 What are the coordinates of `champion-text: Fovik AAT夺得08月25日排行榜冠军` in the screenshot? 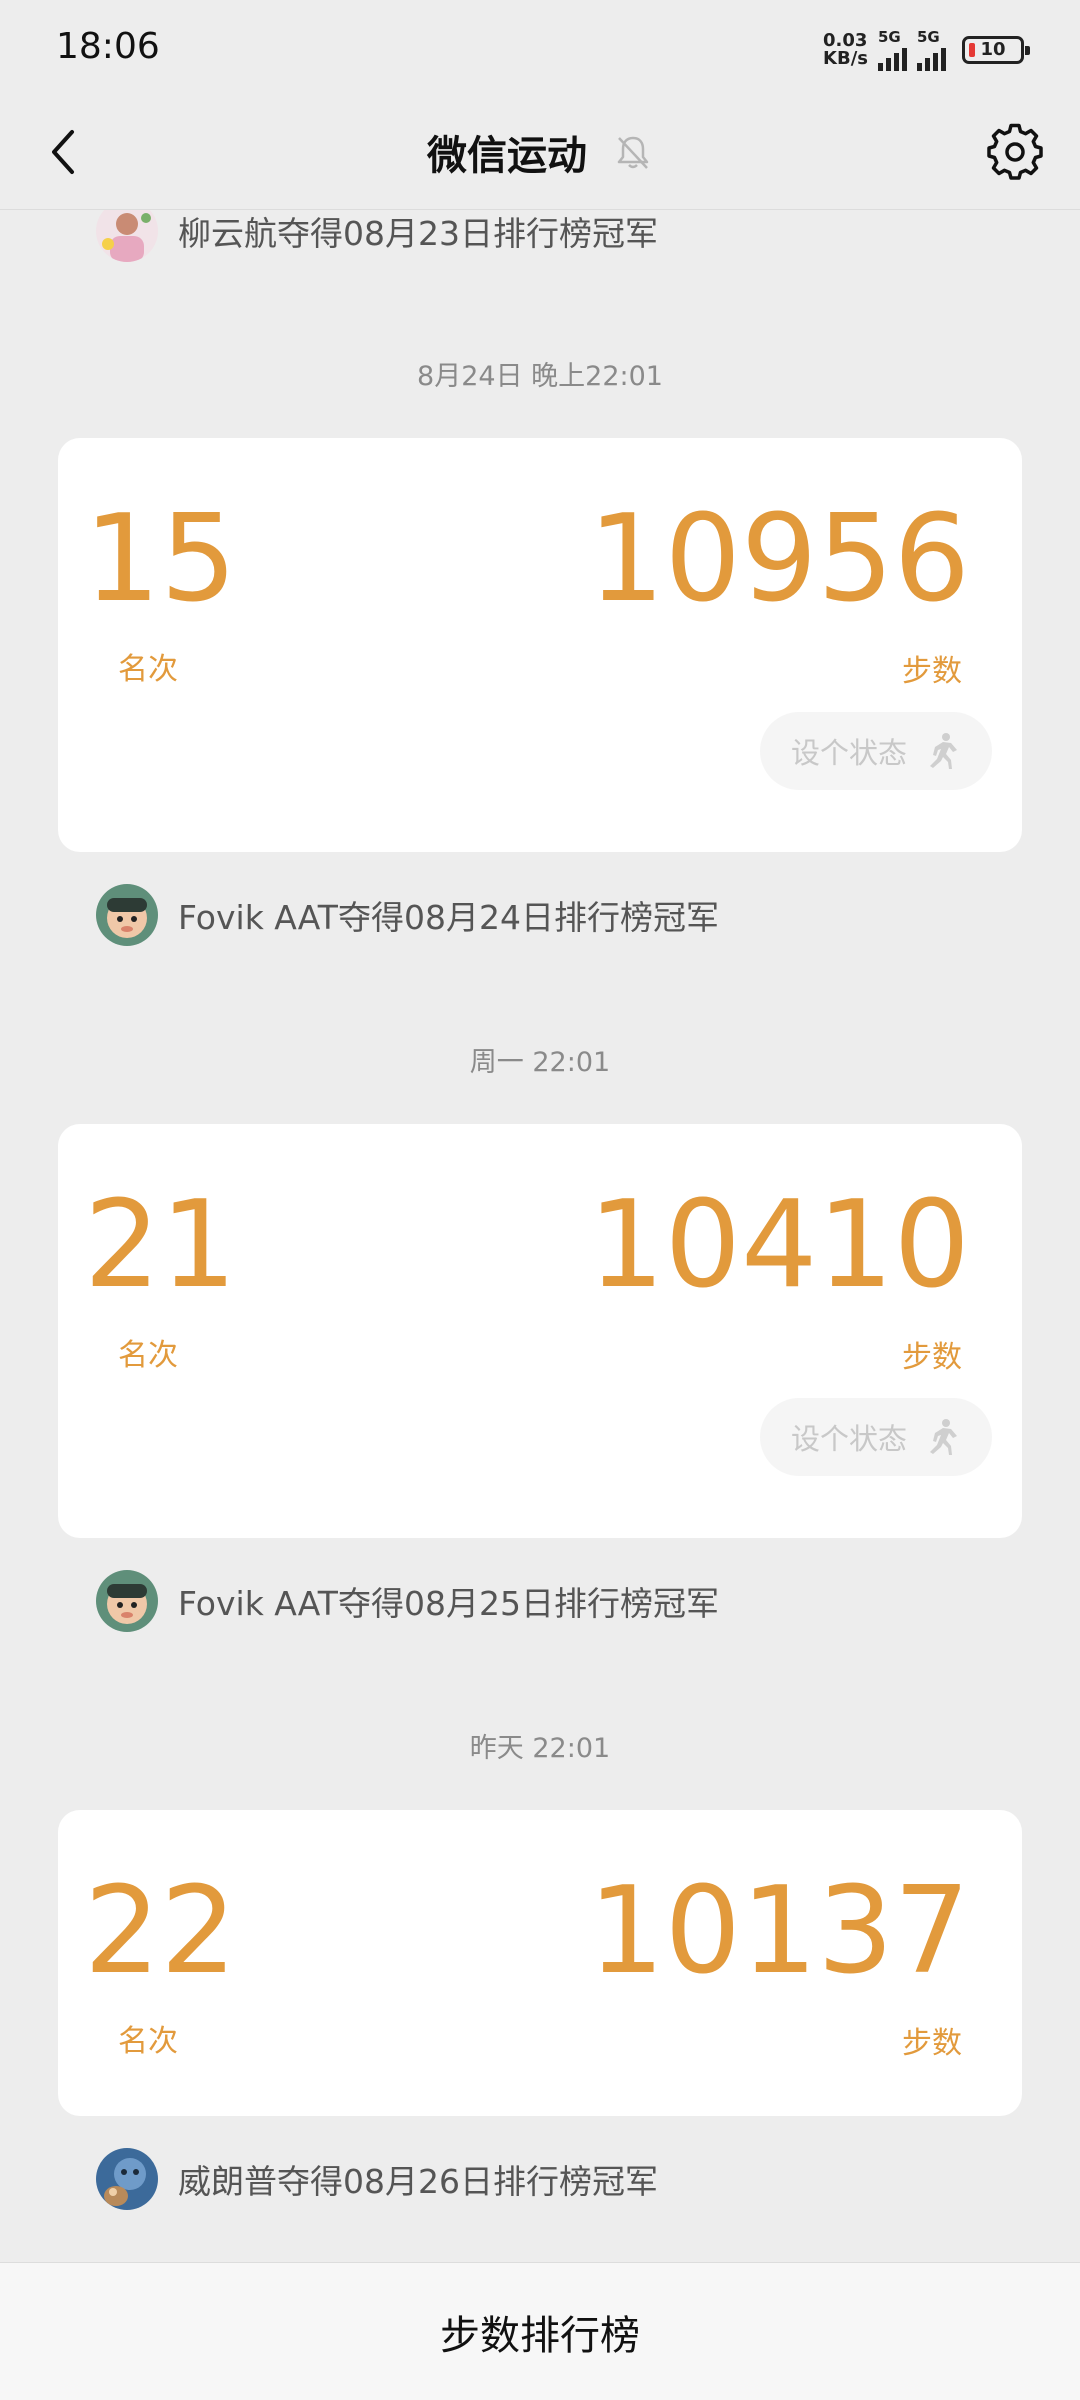 It's located at (448, 1603).